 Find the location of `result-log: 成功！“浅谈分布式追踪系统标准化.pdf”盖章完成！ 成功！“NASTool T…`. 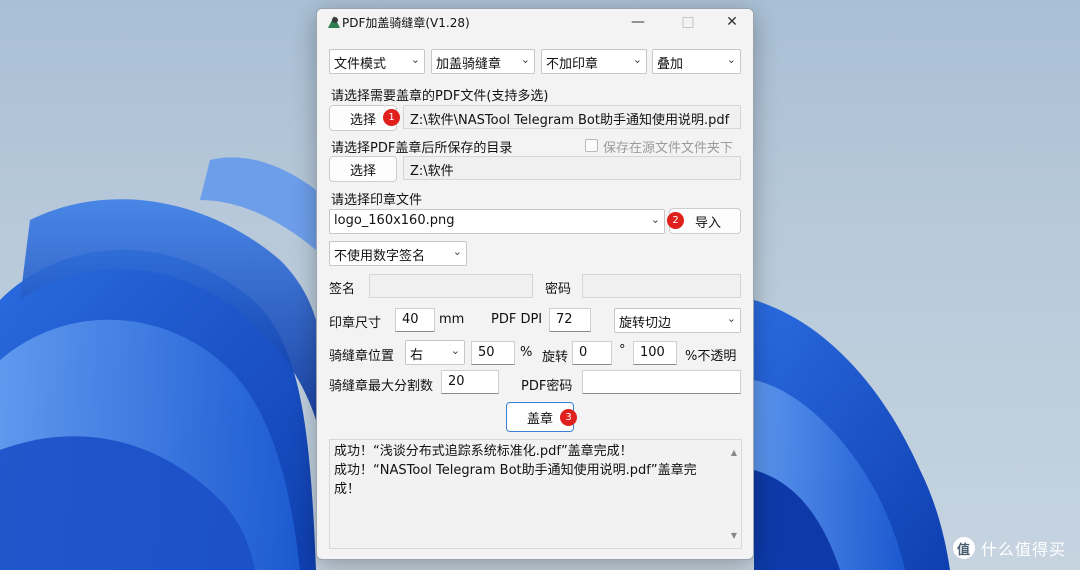

result-log: 成功！“浅谈分布式追踪系统标准化.pdf”盖章完成！ 成功！“NASTool T… is located at coordinates (535, 494).